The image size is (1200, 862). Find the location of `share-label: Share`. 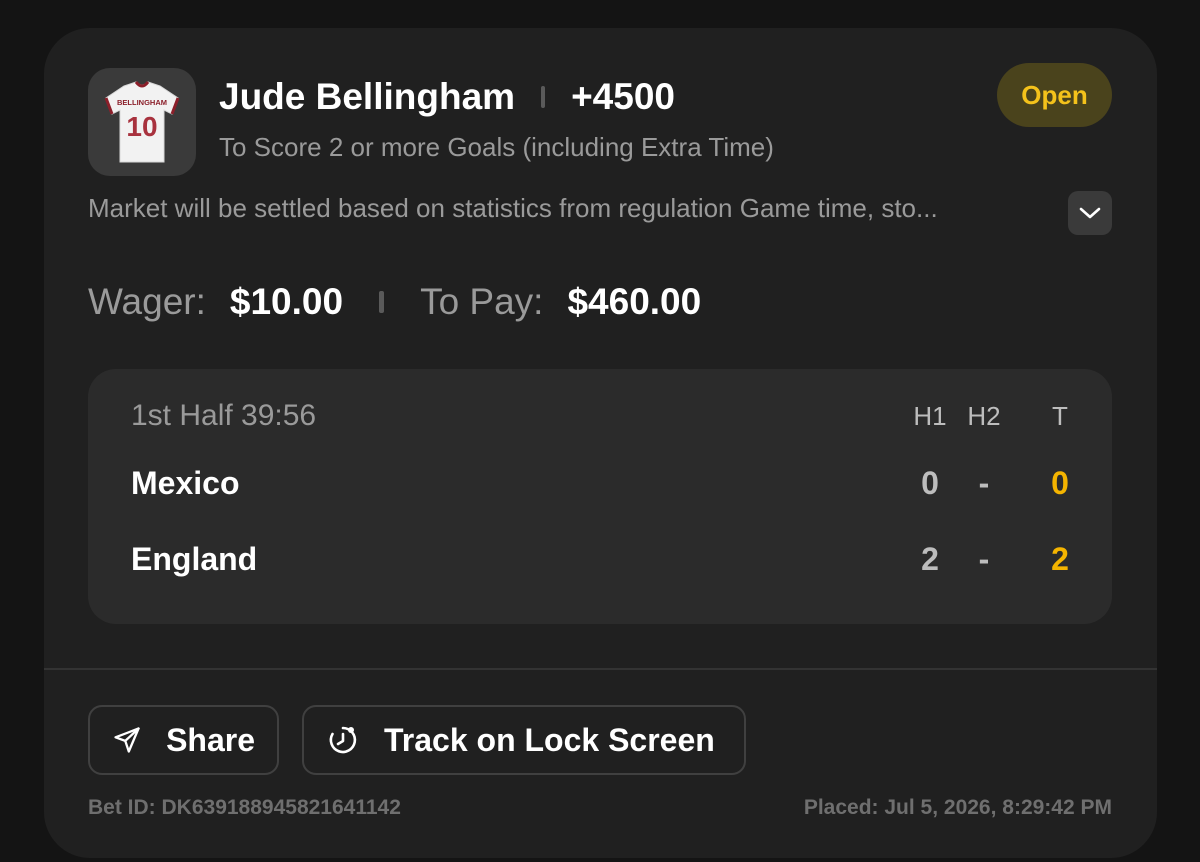

share-label: Share is located at coordinates (210, 739).